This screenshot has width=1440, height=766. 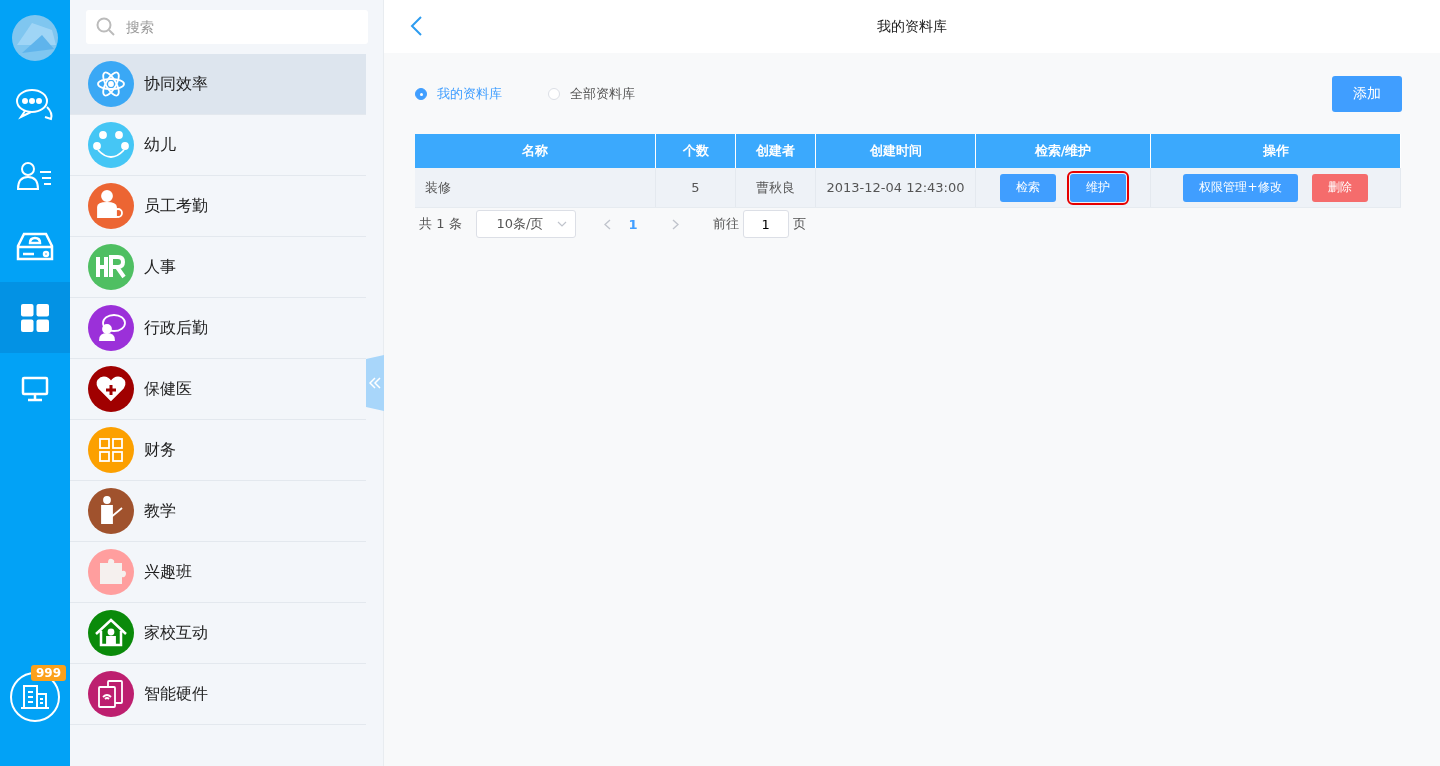 What do you see at coordinates (35, 38) in the screenshot?
I see `avatar-icon` at bounding box center [35, 38].